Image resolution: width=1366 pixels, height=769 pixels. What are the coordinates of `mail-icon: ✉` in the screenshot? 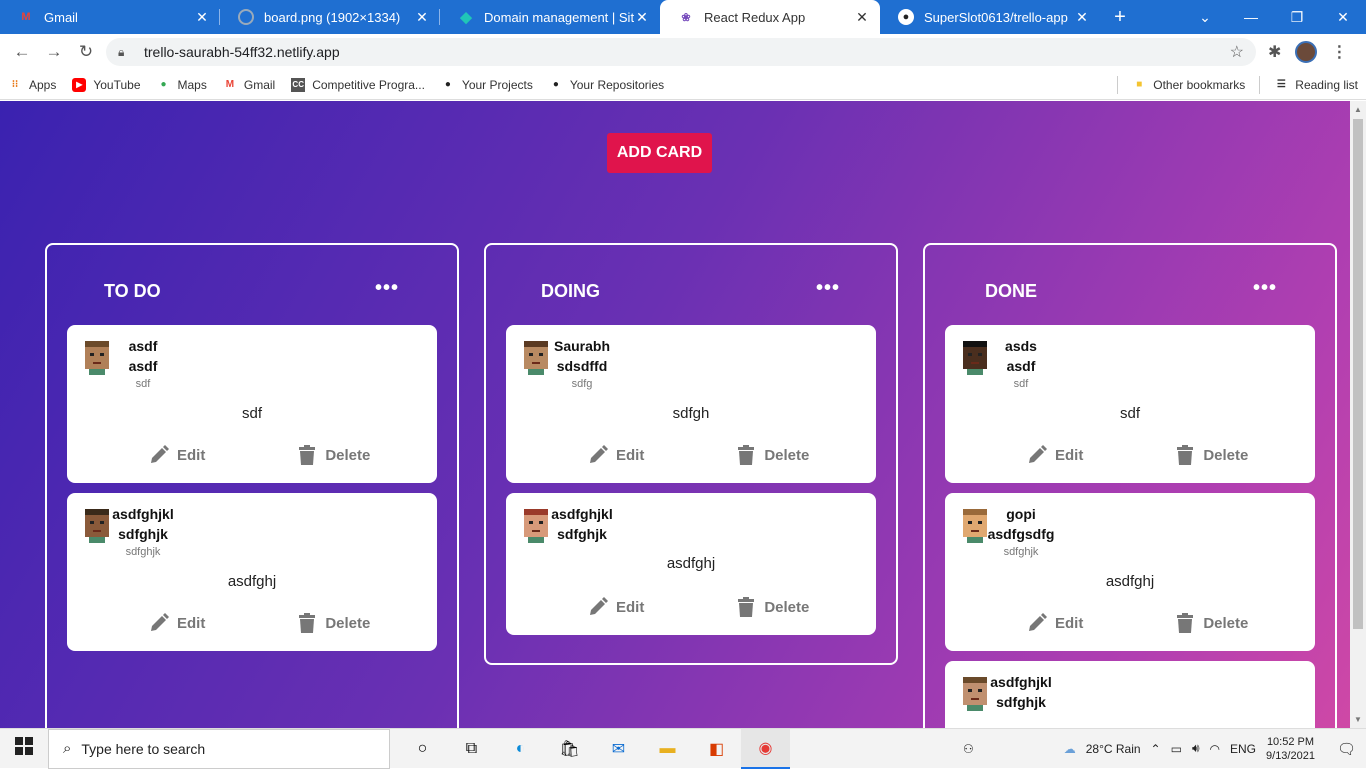 It's located at (618, 749).